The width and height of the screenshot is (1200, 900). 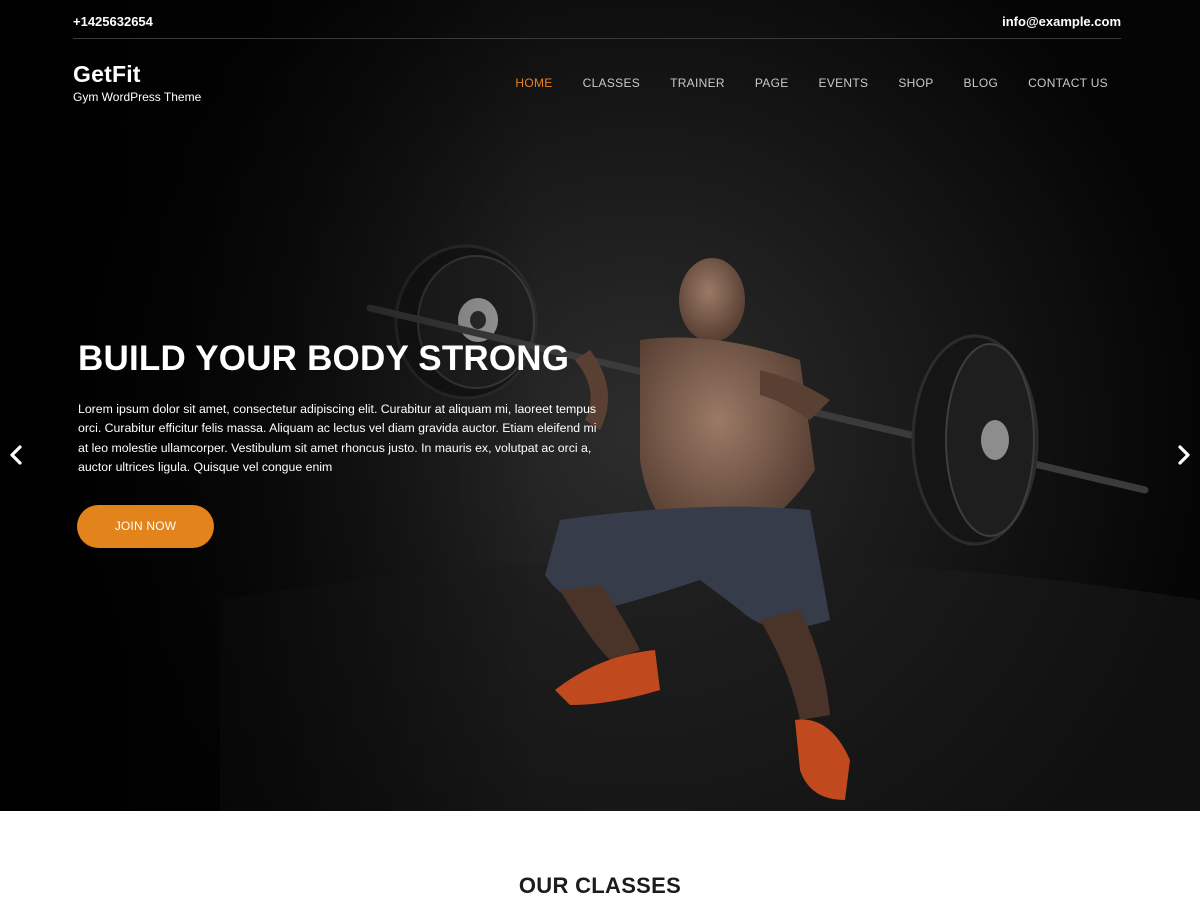 What do you see at coordinates (981, 83) in the screenshot?
I see `nav-item-blog: BLOG` at bounding box center [981, 83].